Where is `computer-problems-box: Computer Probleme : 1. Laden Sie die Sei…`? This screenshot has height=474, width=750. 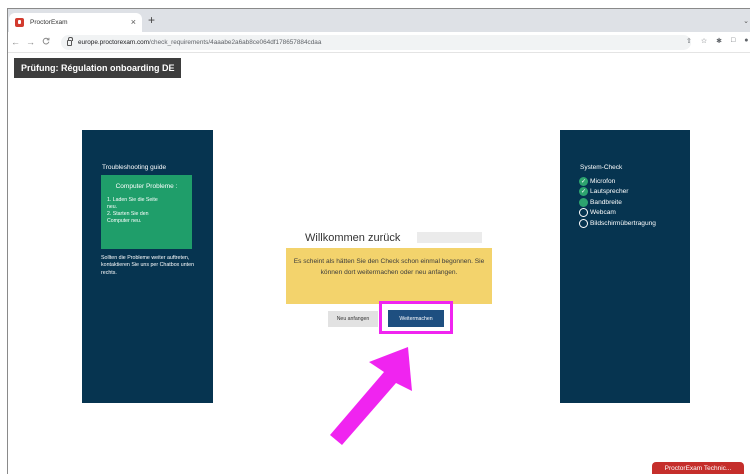
computer-problems-box: Computer Probleme : 1. Laden Sie die Sei… is located at coordinates (146, 212).